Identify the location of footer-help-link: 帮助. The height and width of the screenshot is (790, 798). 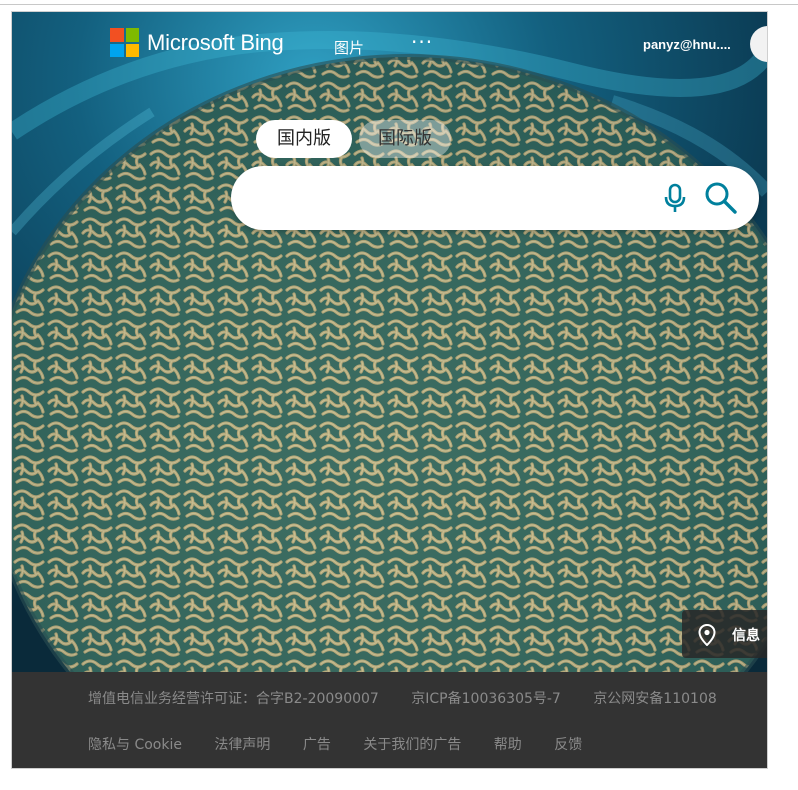
(508, 745).